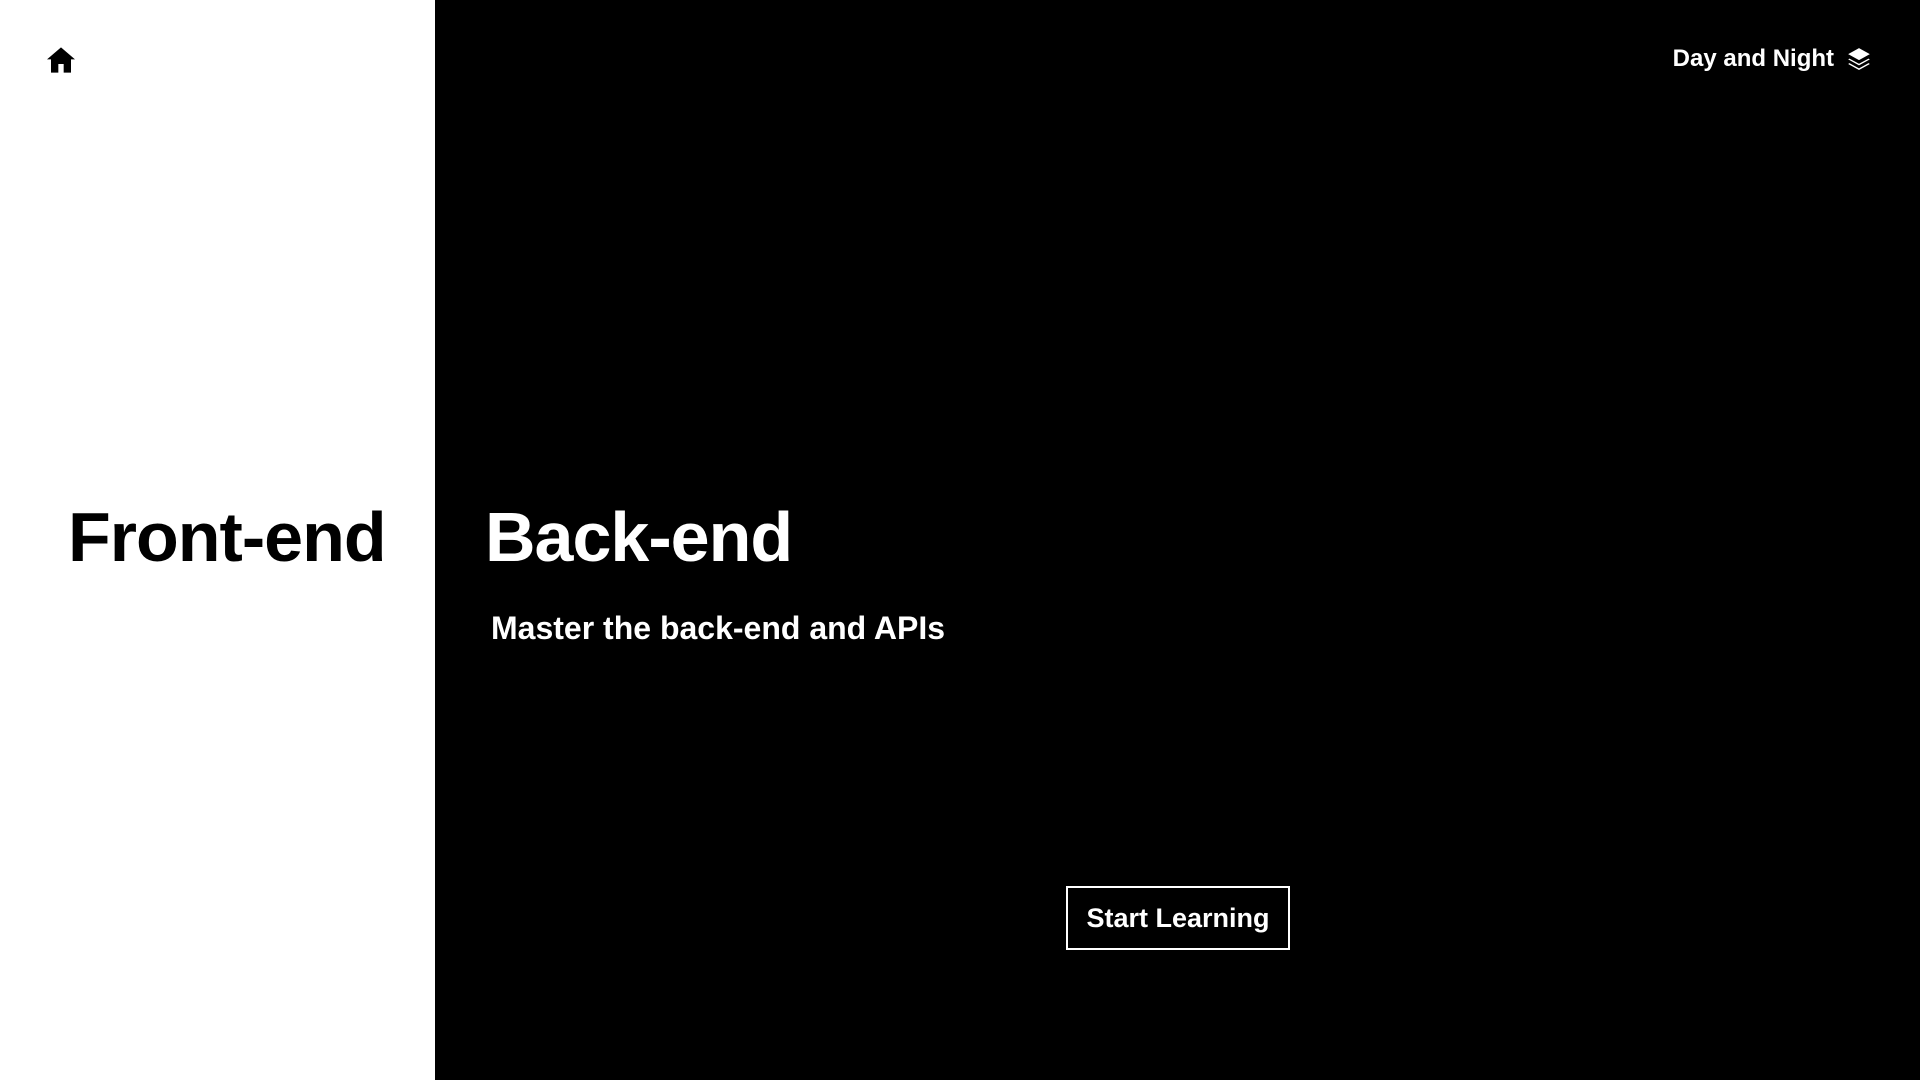 This screenshot has width=1920, height=1080. I want to click on front-end-title: Front-end, so click(227, 537).